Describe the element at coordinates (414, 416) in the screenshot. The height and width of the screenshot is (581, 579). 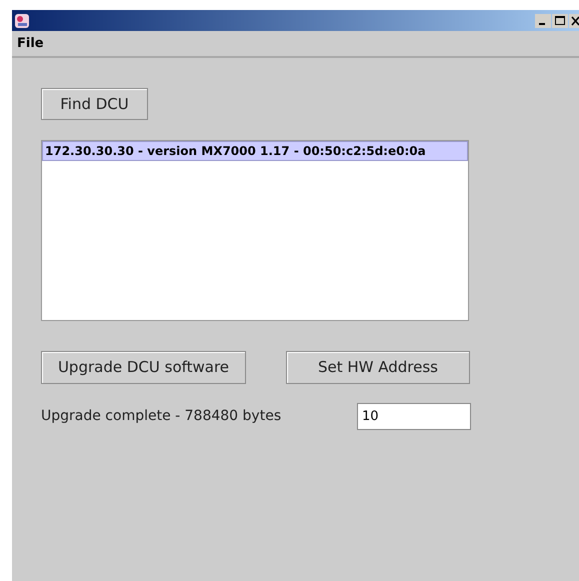
I see `input-field: 10` at that location.